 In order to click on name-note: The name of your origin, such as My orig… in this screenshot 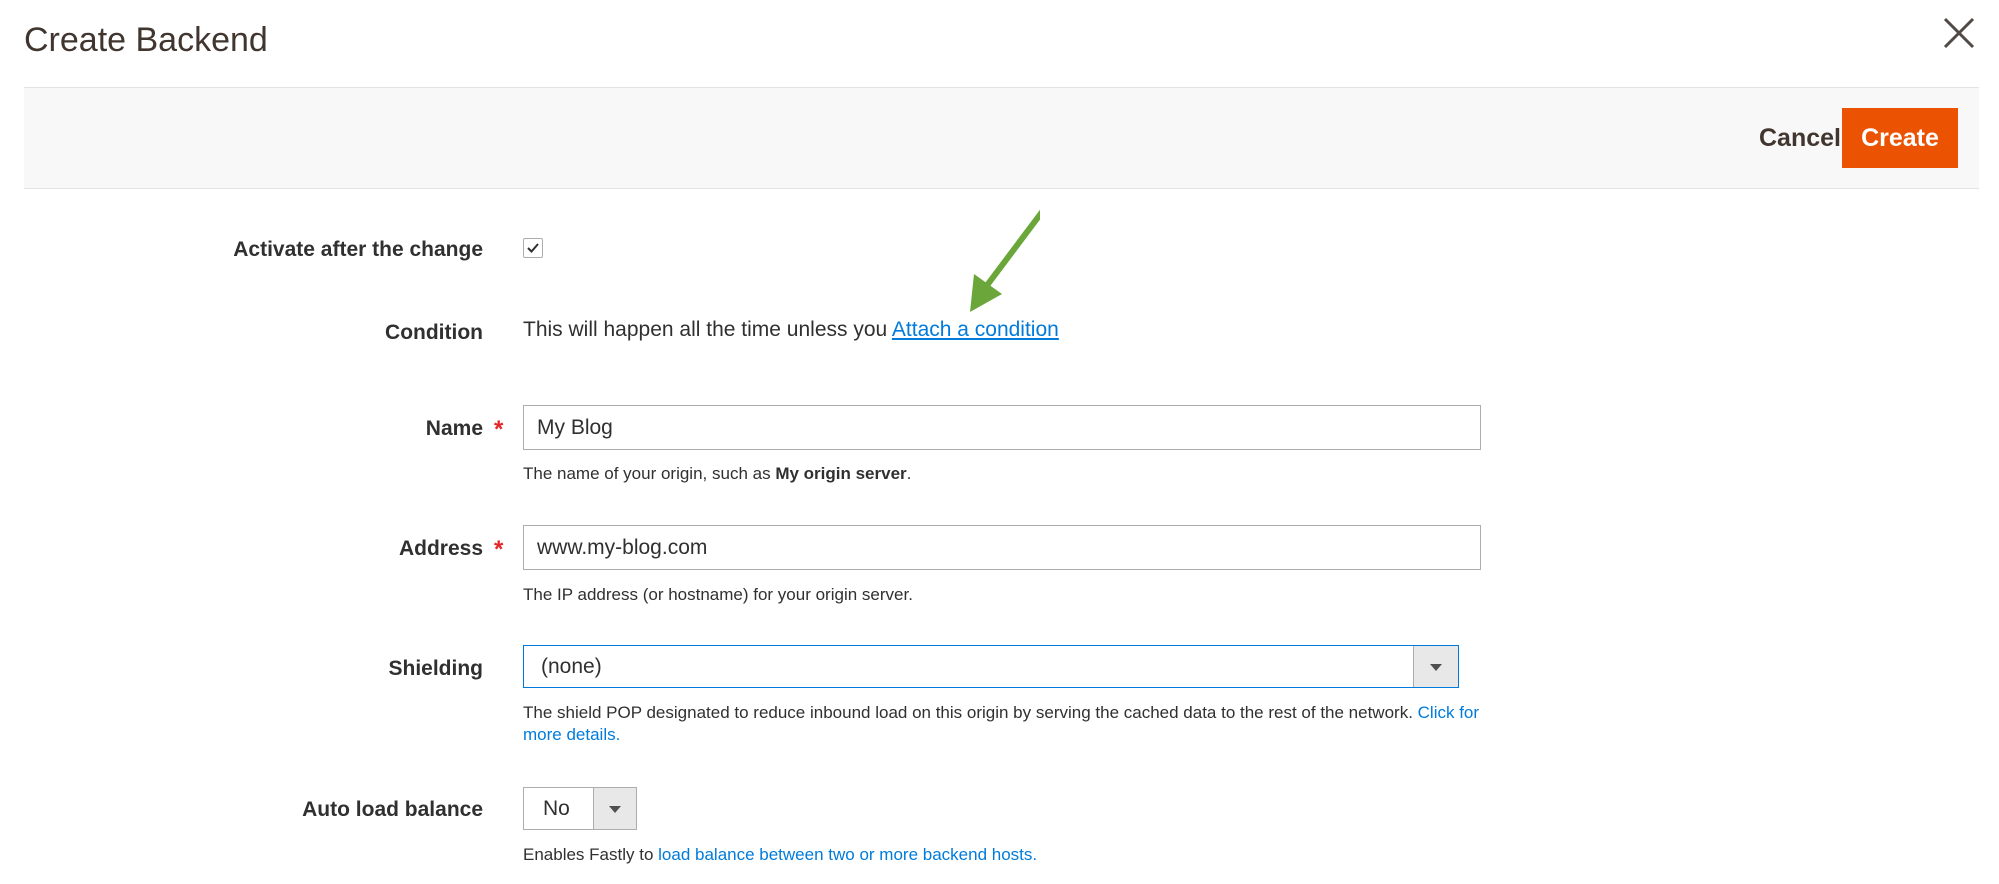, I will do `click(717, 474)`.